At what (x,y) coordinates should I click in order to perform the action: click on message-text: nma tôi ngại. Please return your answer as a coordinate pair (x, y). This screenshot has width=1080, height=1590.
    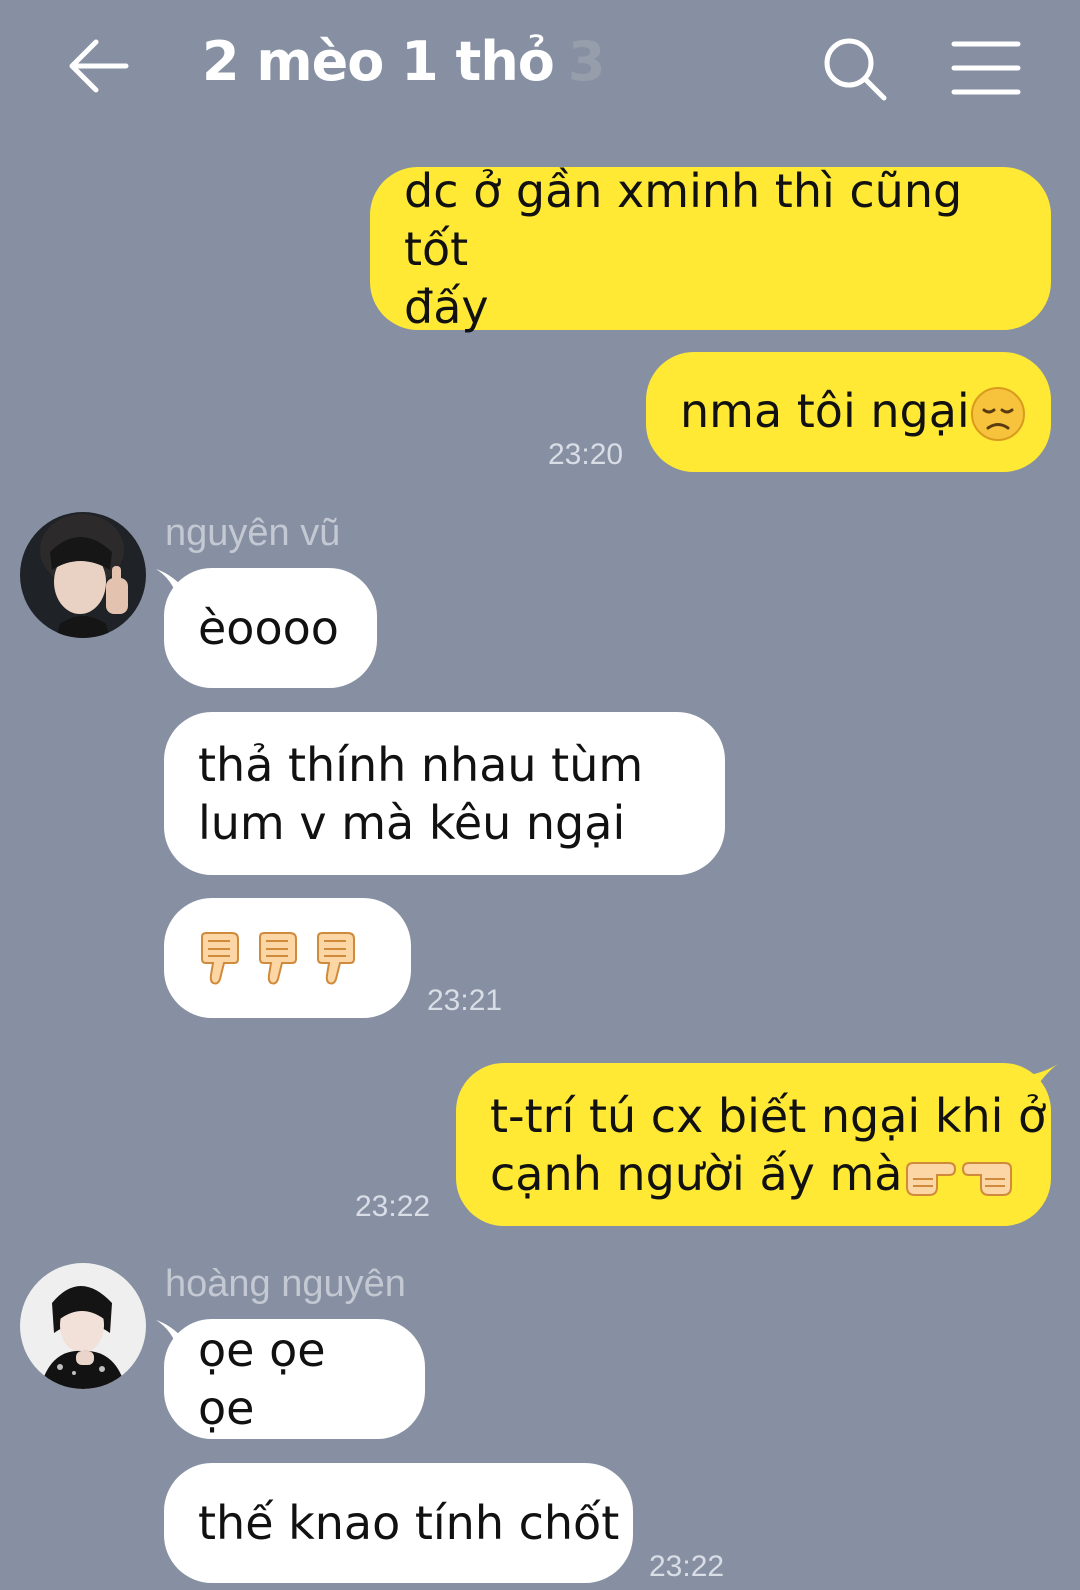
    Looking at the image, I should click on (853, 412).